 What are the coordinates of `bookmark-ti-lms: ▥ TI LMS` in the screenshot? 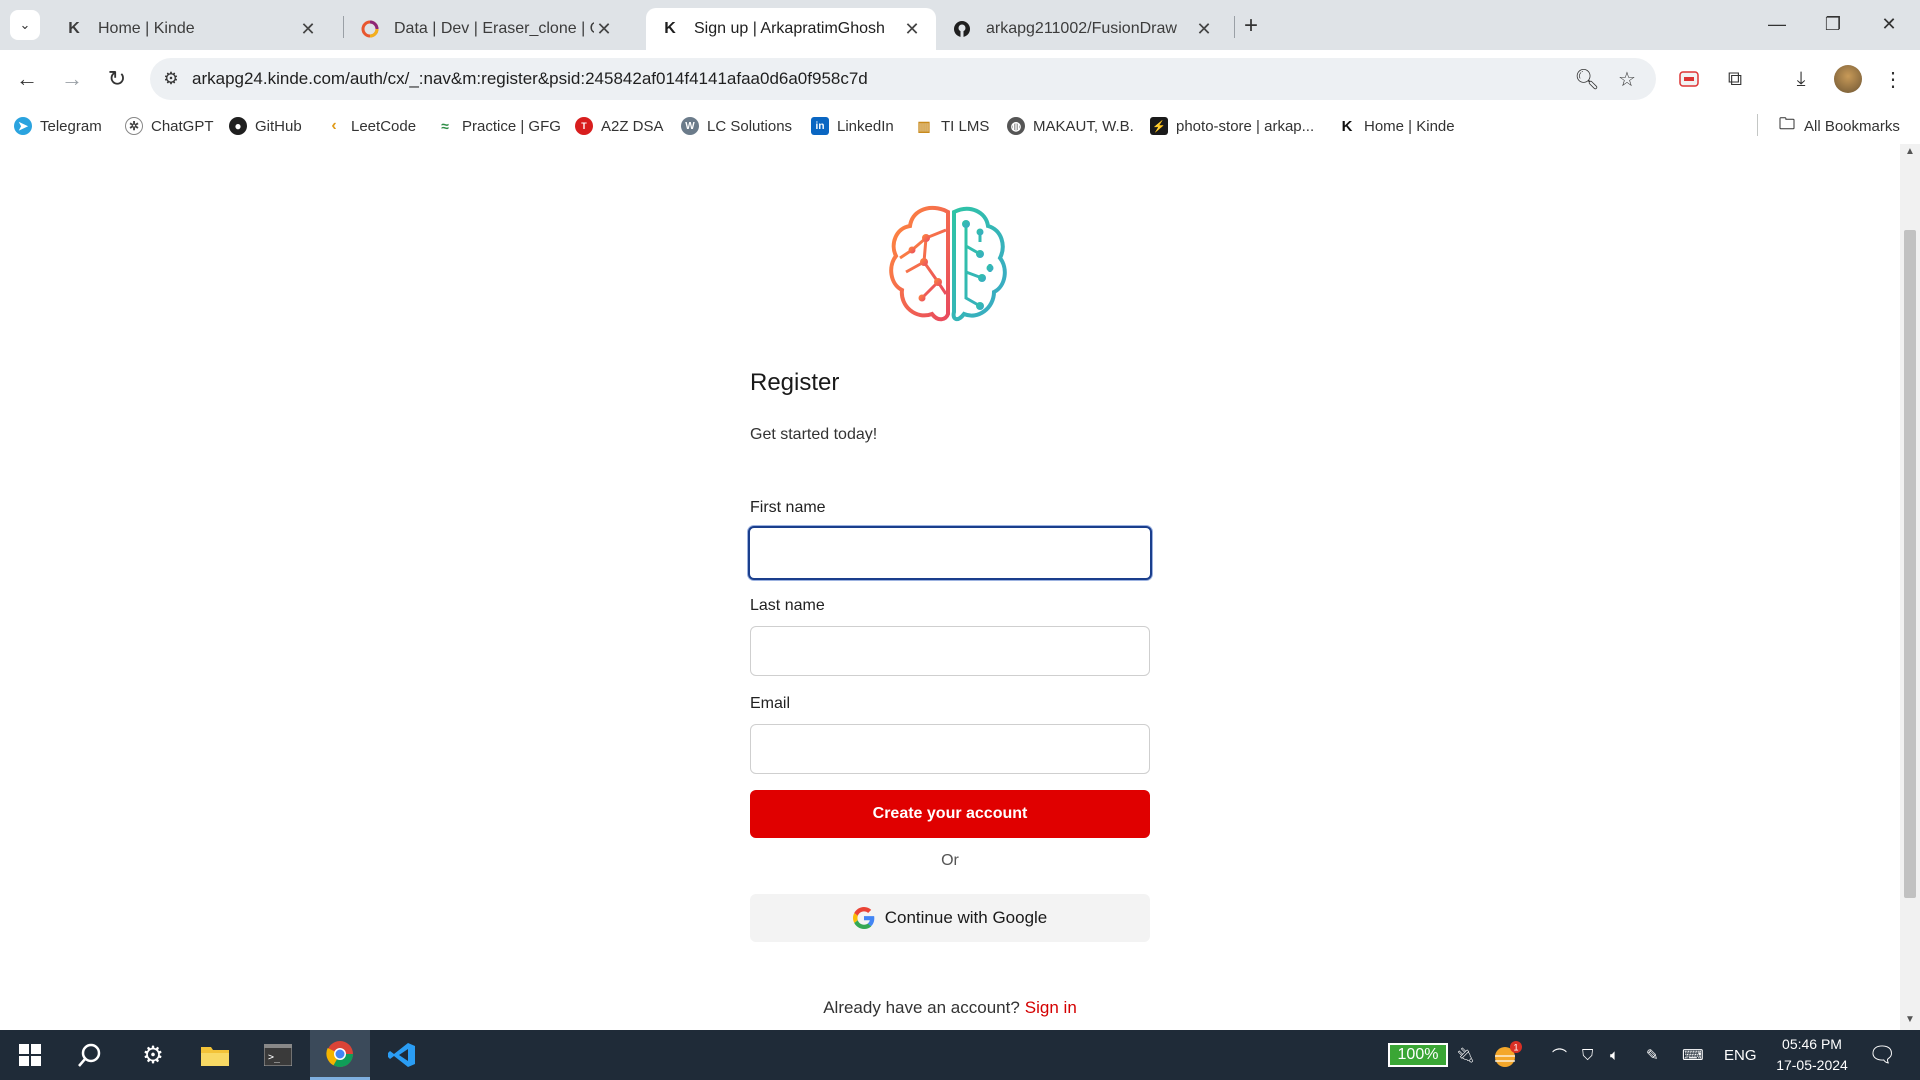 It's located at (952, 126).